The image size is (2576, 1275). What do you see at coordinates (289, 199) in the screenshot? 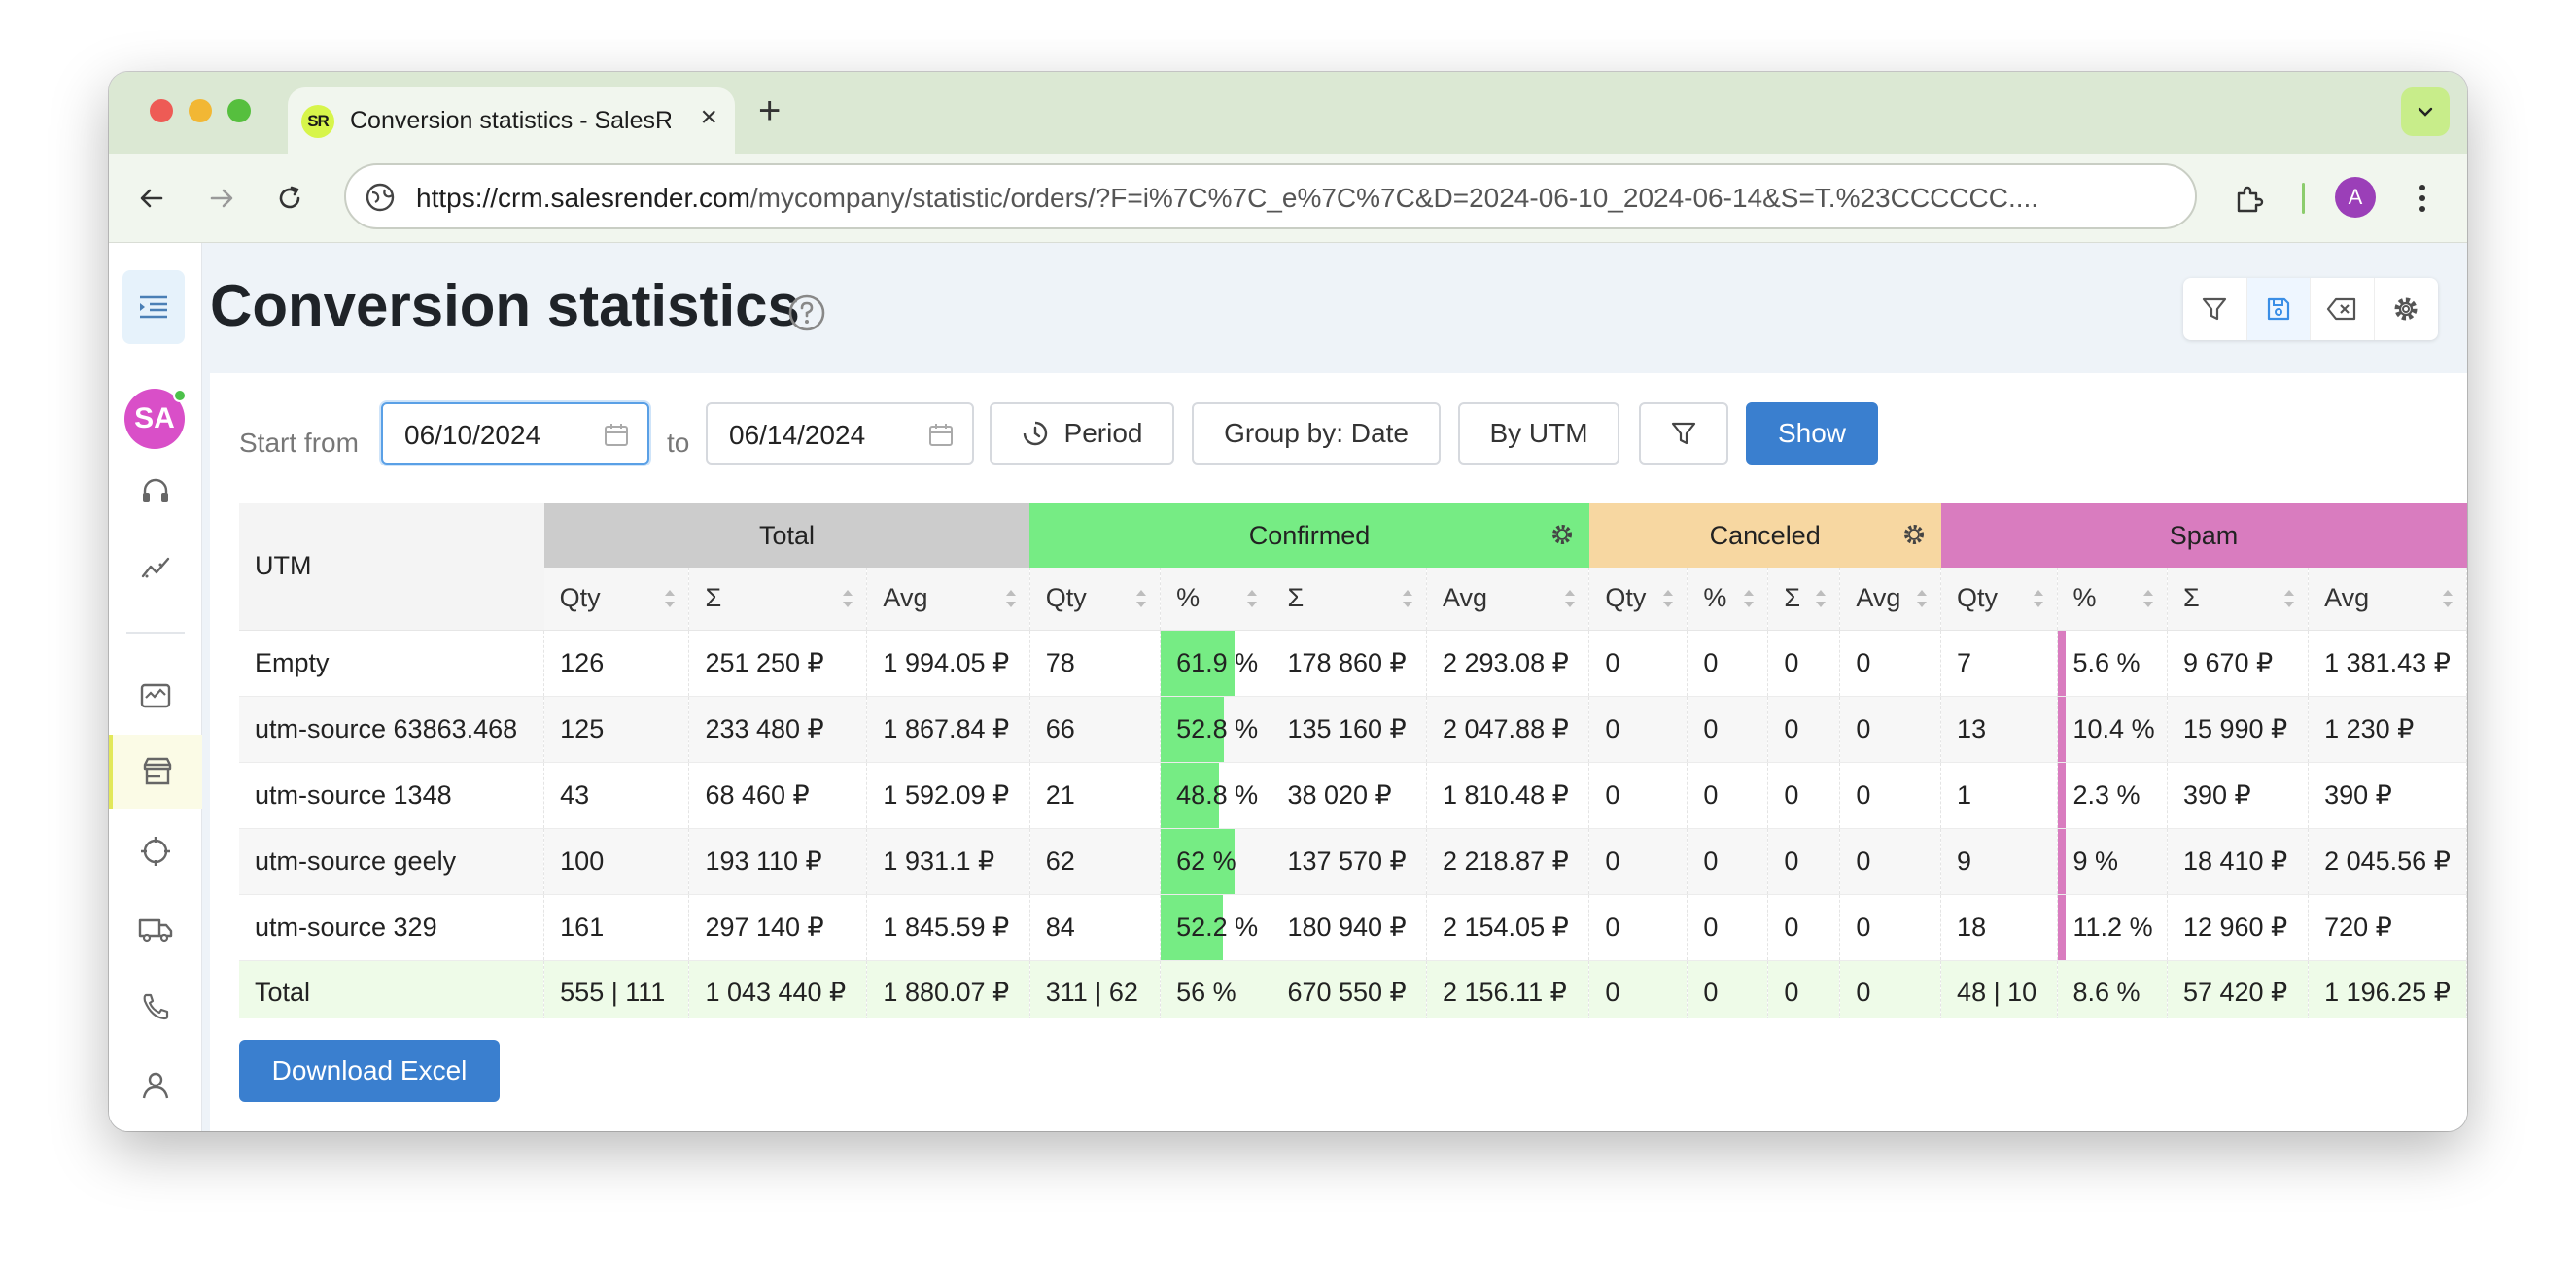
I see `reload-icon` at bounding box center [289, 199].